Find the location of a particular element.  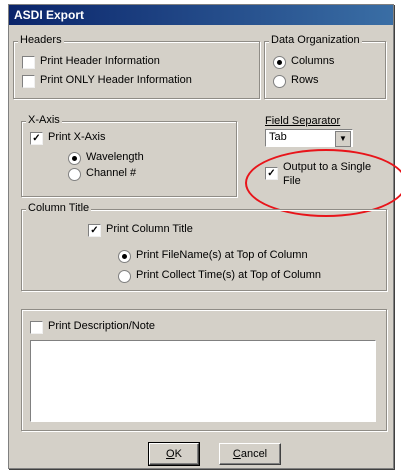

dropdown-arrow-icon: ▼ is located at coordinates (343, 139).